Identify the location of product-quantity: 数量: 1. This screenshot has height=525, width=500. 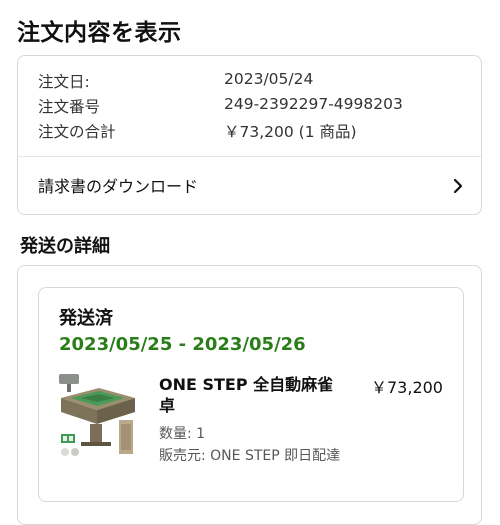
(182, 434).